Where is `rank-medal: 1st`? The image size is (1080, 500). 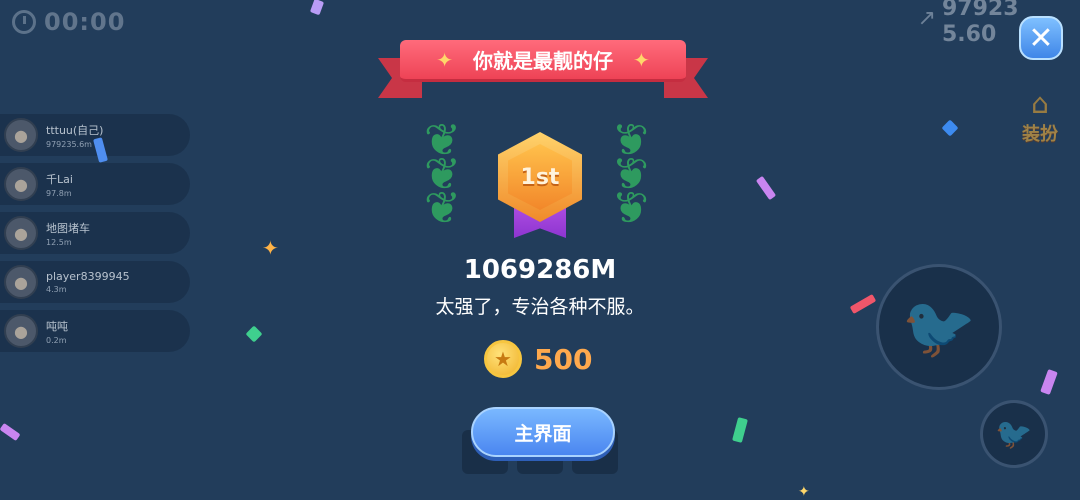 rank-medal: 1st is located at coordinates (540, 186).